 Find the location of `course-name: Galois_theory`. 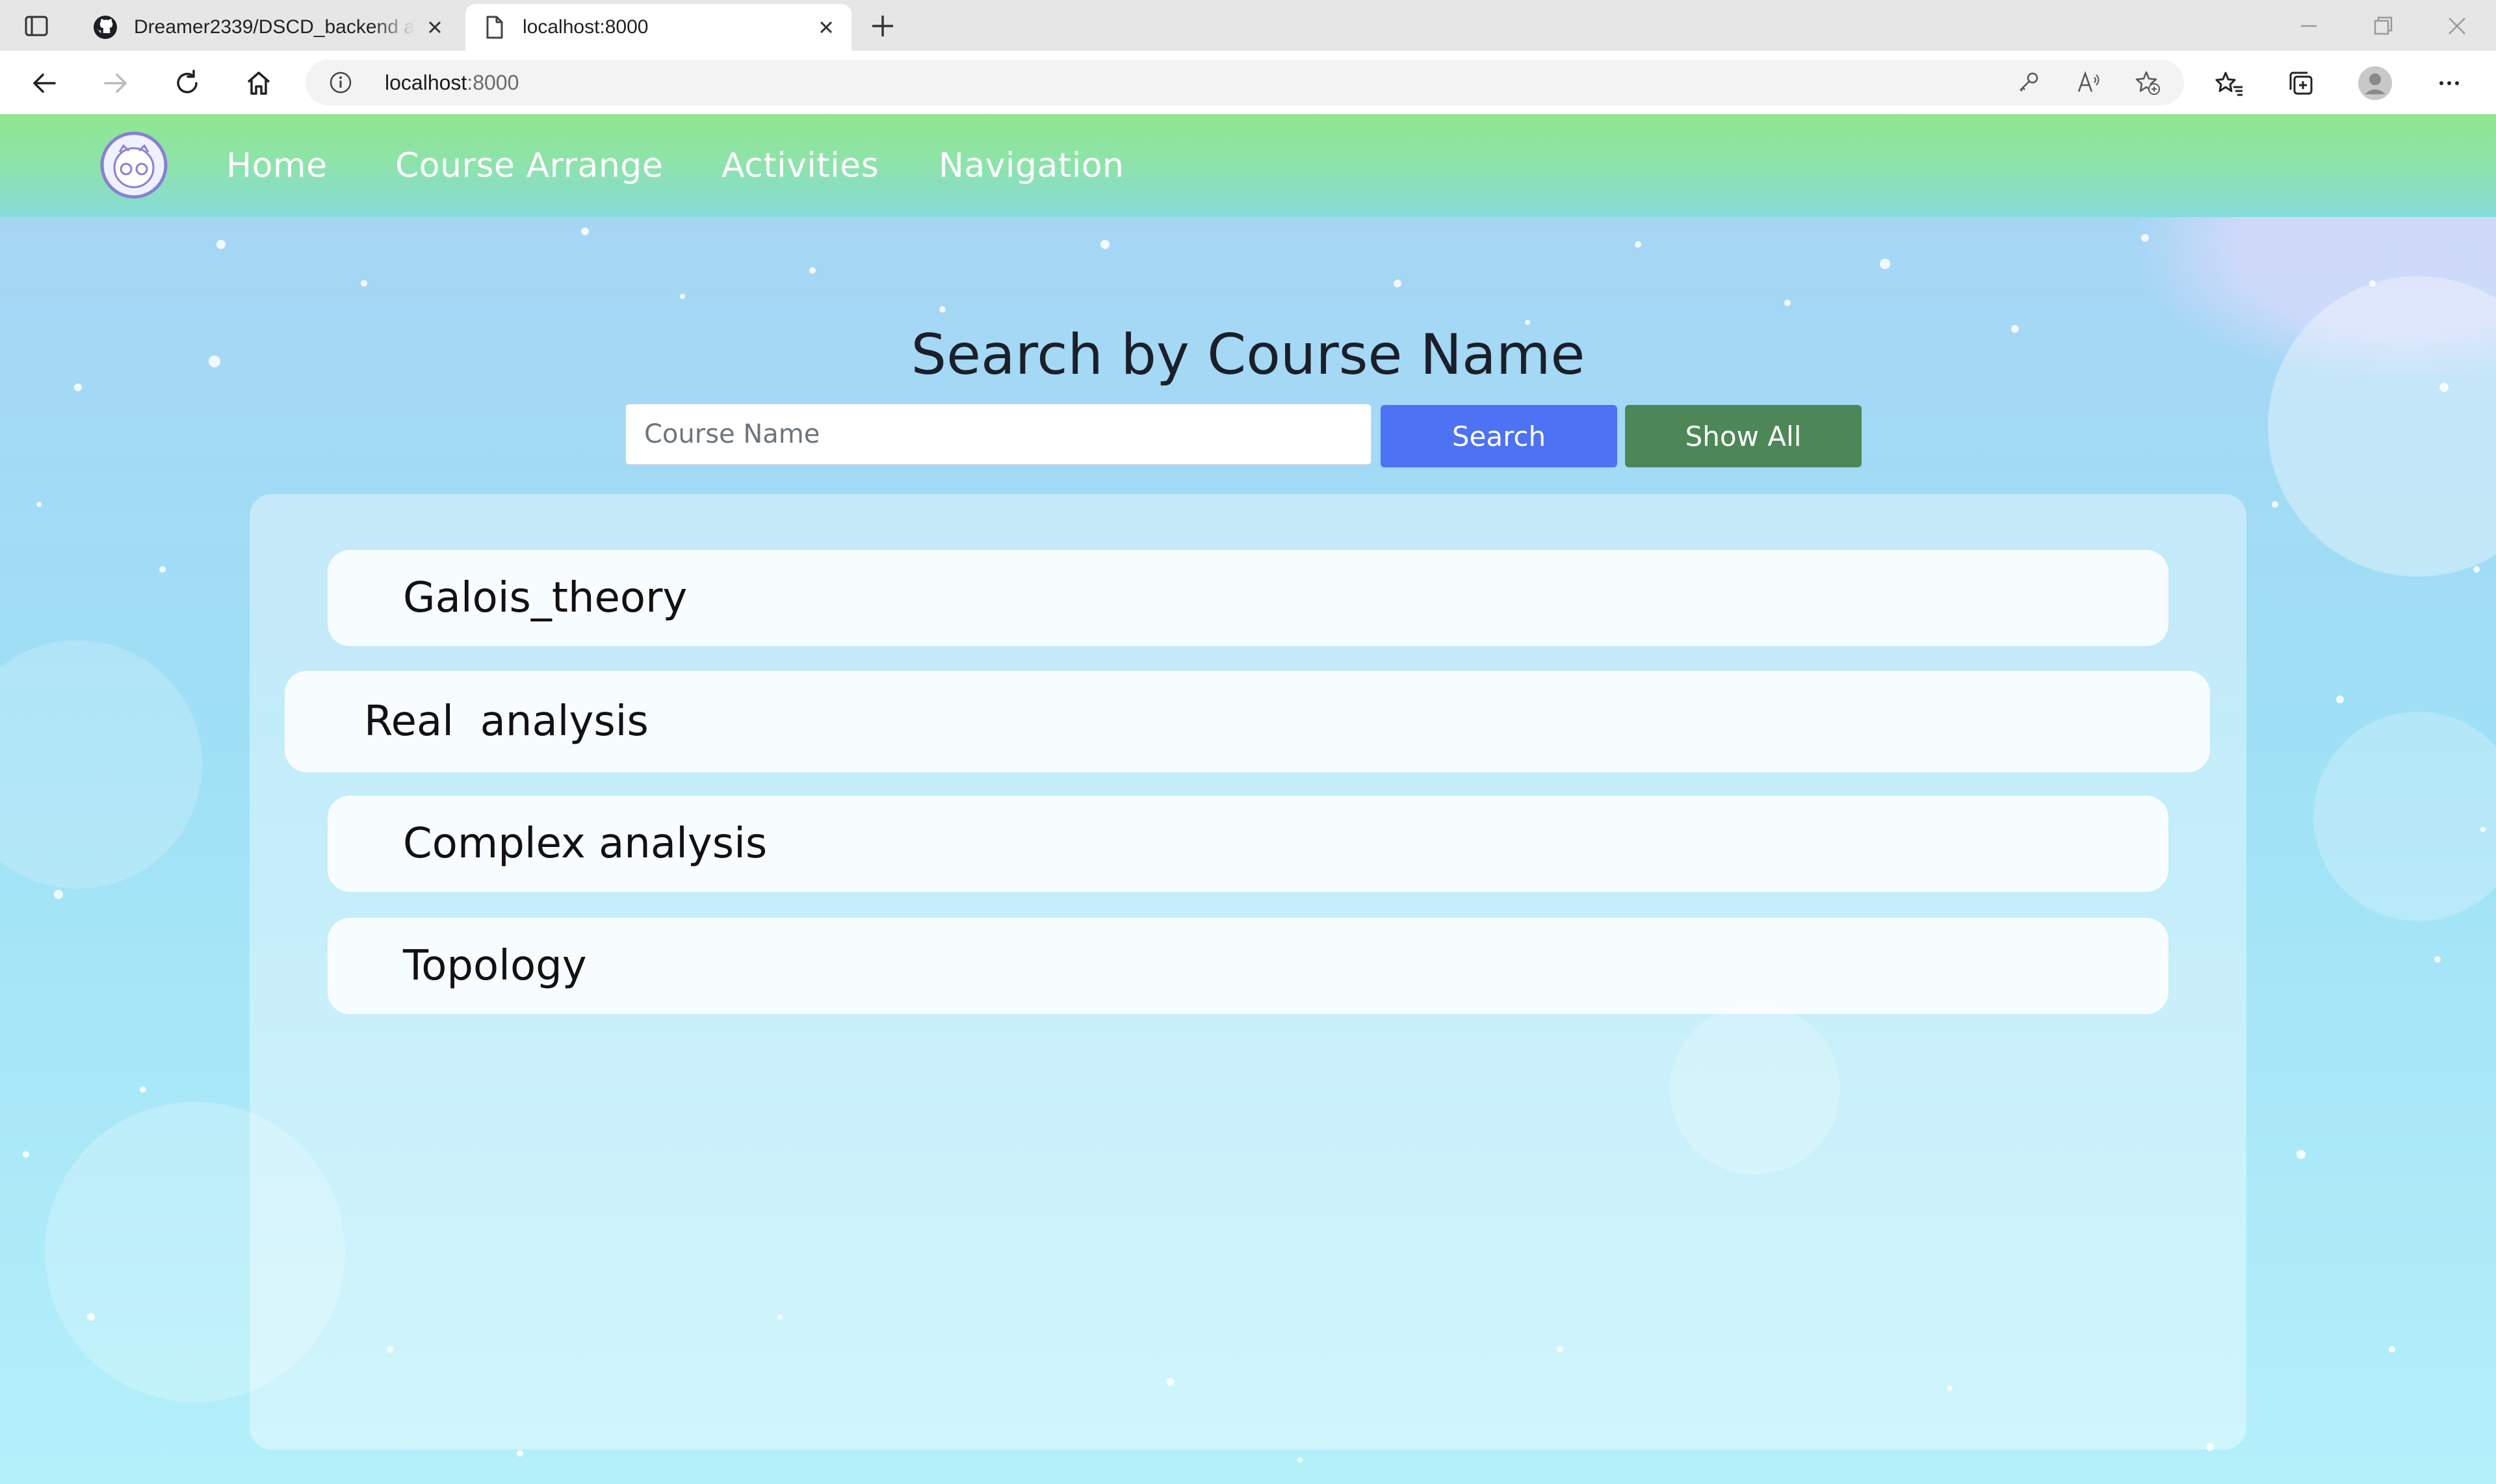

course-name: Galois_theory is located at coordinates (545, 598).